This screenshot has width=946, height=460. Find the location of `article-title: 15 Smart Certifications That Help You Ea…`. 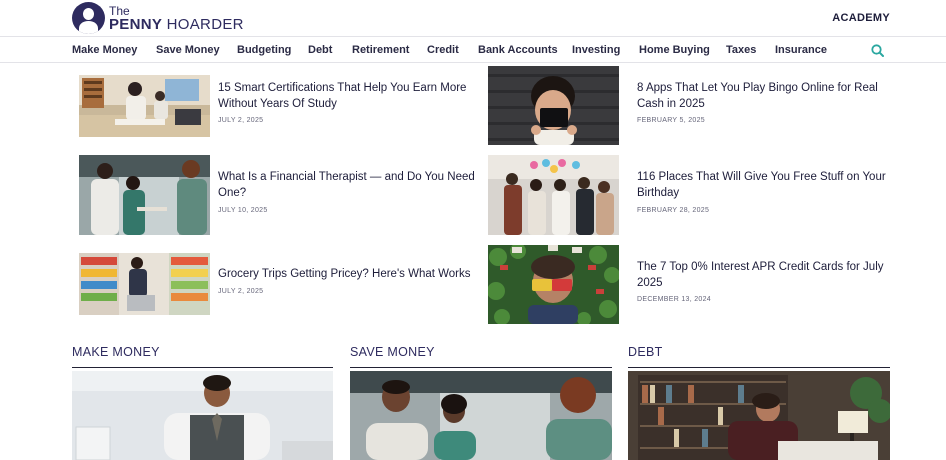

article-title: 15 Smart Certifications That Help You Ea… is located at coordinates (347, 96).